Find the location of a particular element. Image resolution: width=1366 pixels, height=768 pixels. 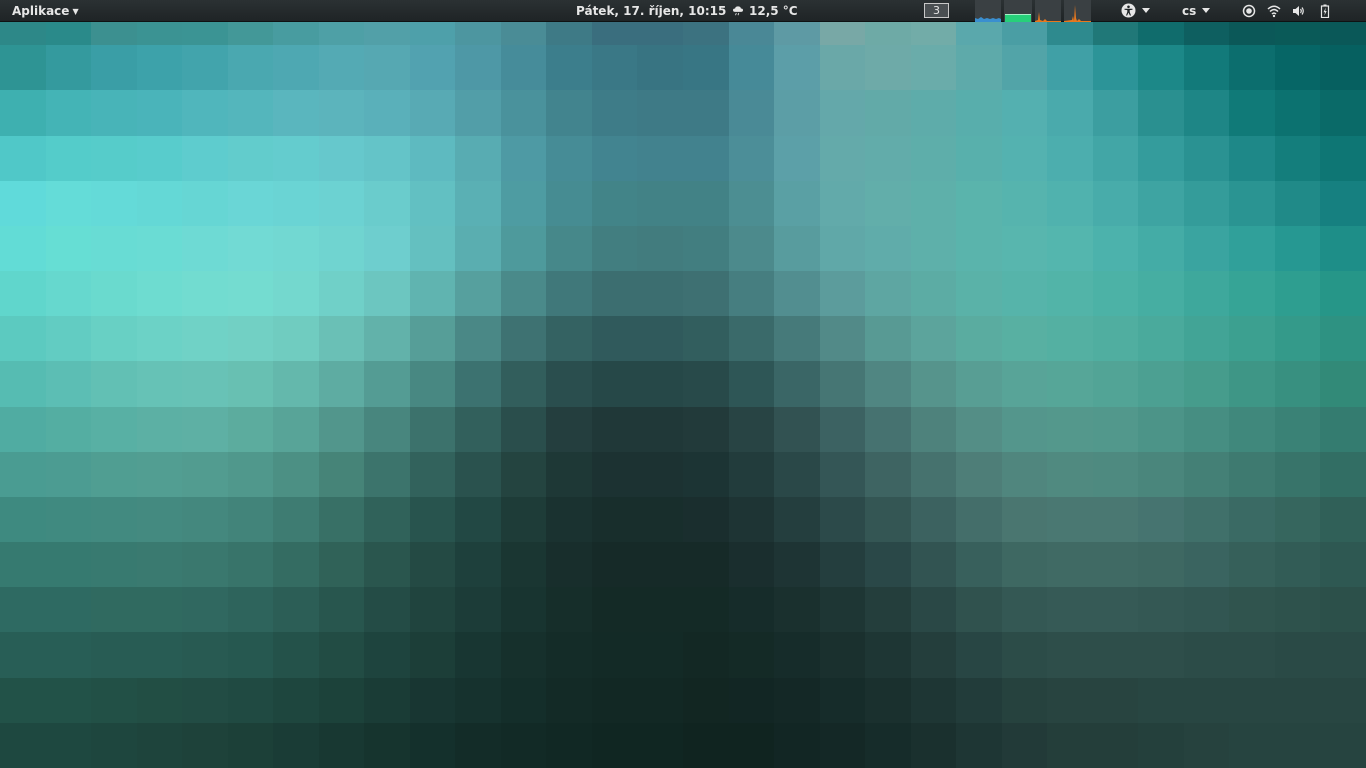

chevron-down-icon: ▼ is located at coordinates (75, 11).